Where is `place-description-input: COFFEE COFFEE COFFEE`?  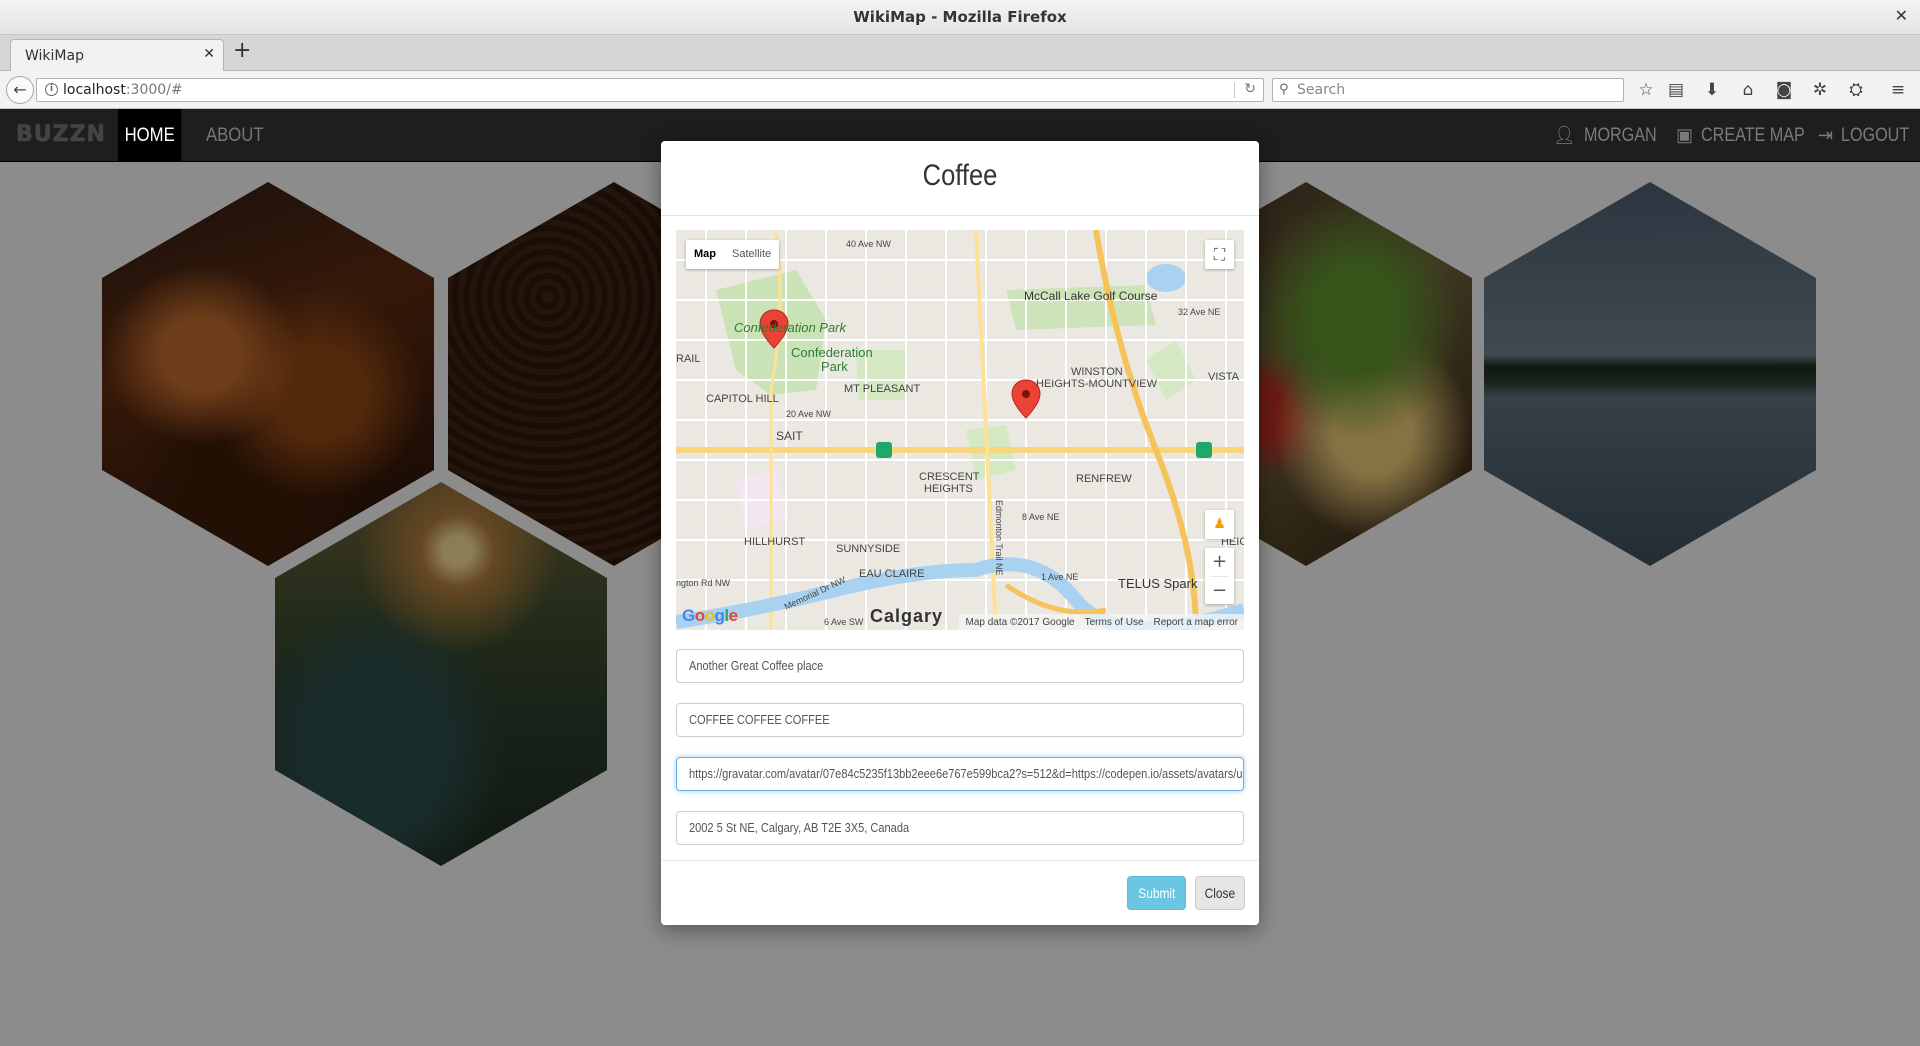
place-description-input: COFFEE COFFEE COFFEE is located at coordinates (960, 720).